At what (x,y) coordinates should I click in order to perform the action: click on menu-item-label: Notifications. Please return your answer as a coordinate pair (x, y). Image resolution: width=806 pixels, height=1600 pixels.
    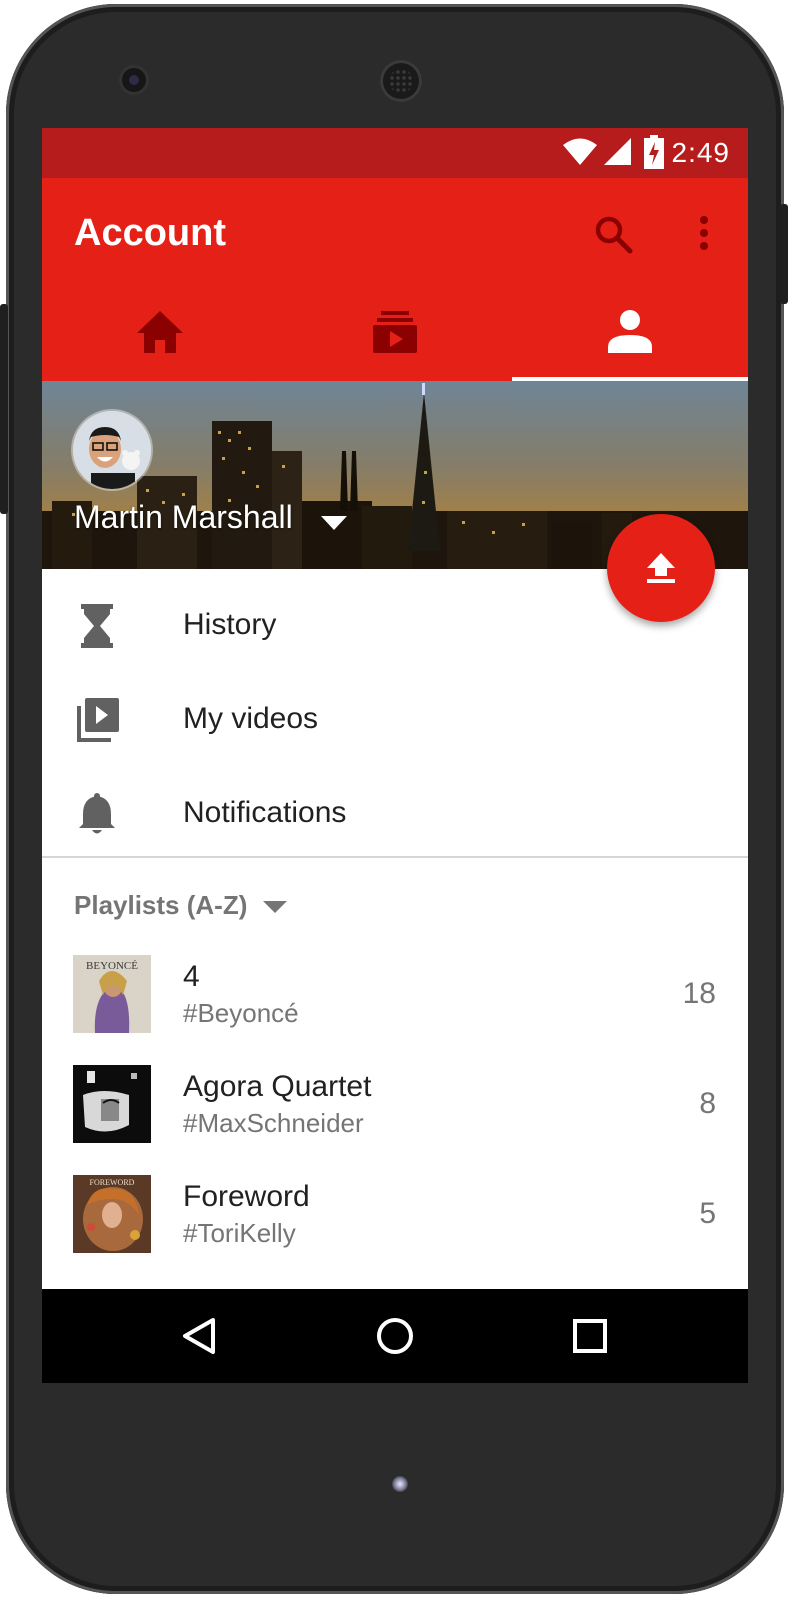
    Looking at the image, I should click on (265, 812).